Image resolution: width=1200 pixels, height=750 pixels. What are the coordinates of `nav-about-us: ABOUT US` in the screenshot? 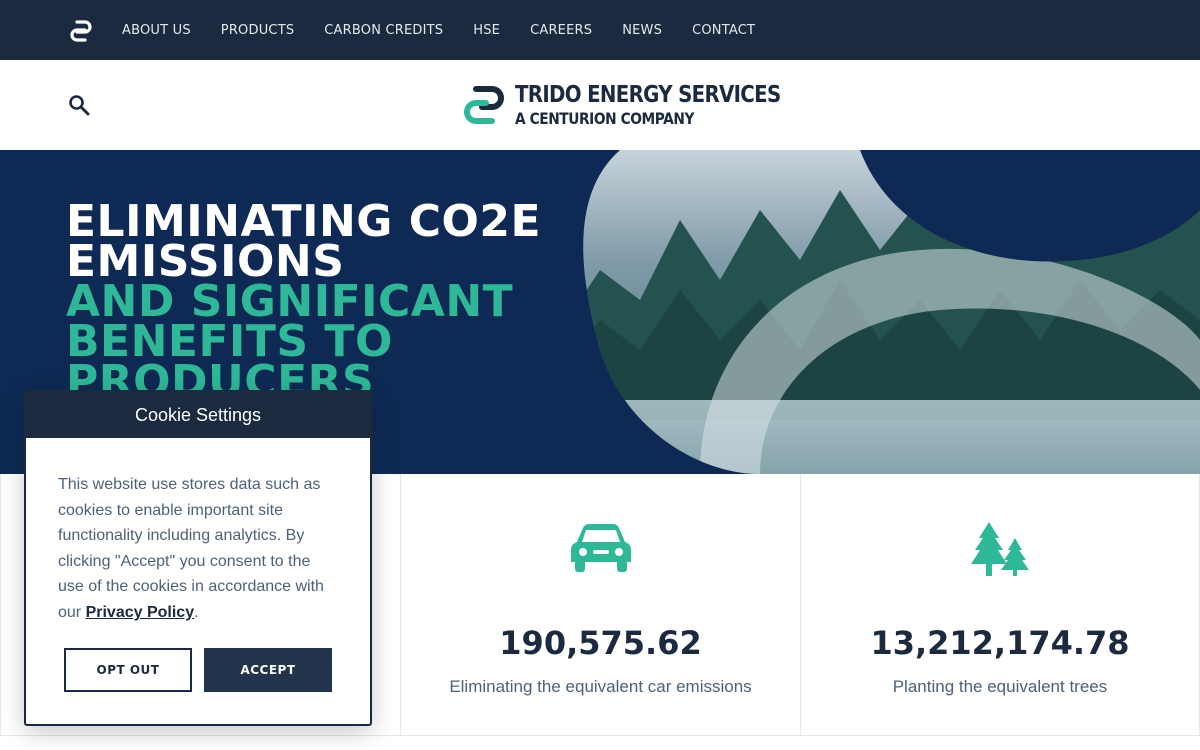 It's located at (156, 30).